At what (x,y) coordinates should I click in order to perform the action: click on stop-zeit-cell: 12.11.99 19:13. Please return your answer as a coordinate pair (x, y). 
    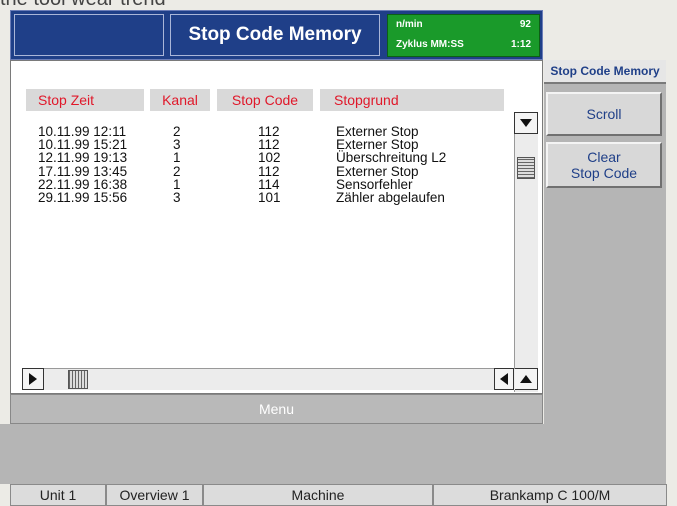
    Looking at the image, I should click on (83, 158).